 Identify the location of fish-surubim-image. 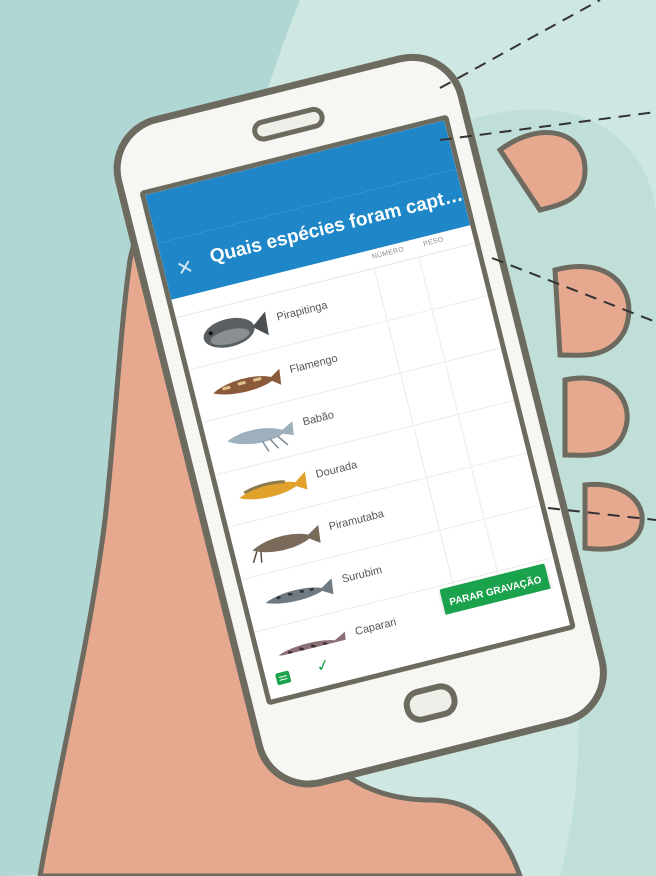
(299, 591).